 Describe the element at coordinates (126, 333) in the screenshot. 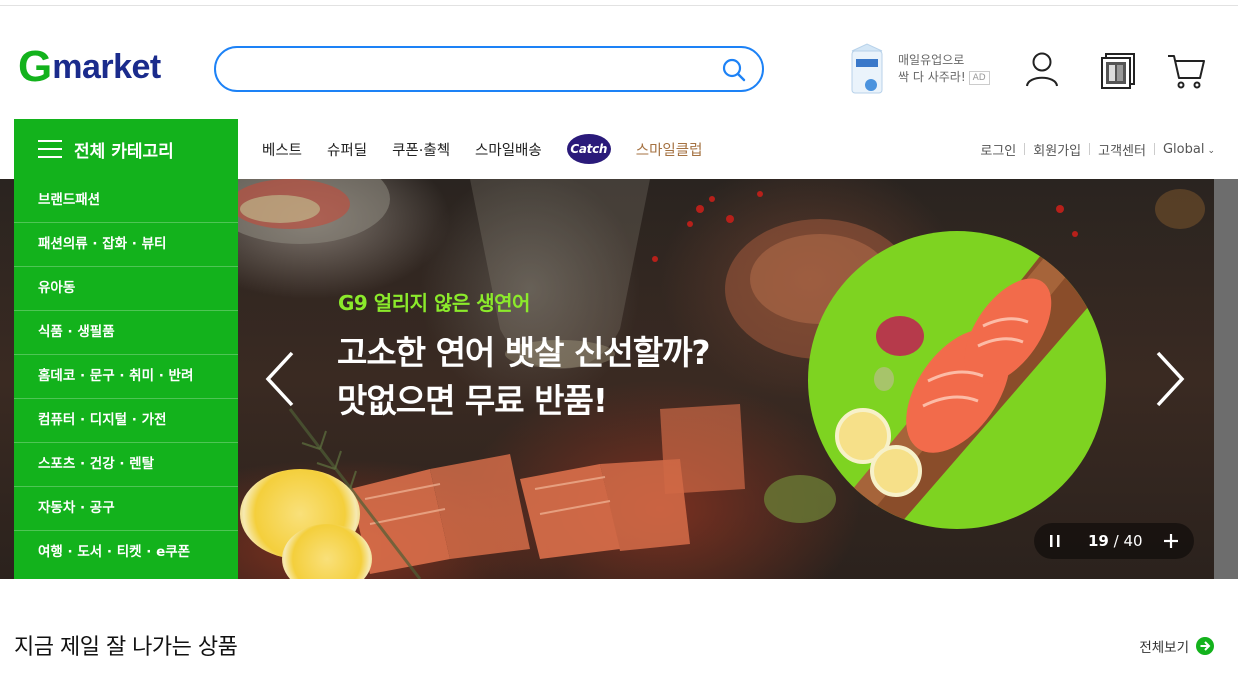

I see `category-item: 식품 · 생필품` at that location.